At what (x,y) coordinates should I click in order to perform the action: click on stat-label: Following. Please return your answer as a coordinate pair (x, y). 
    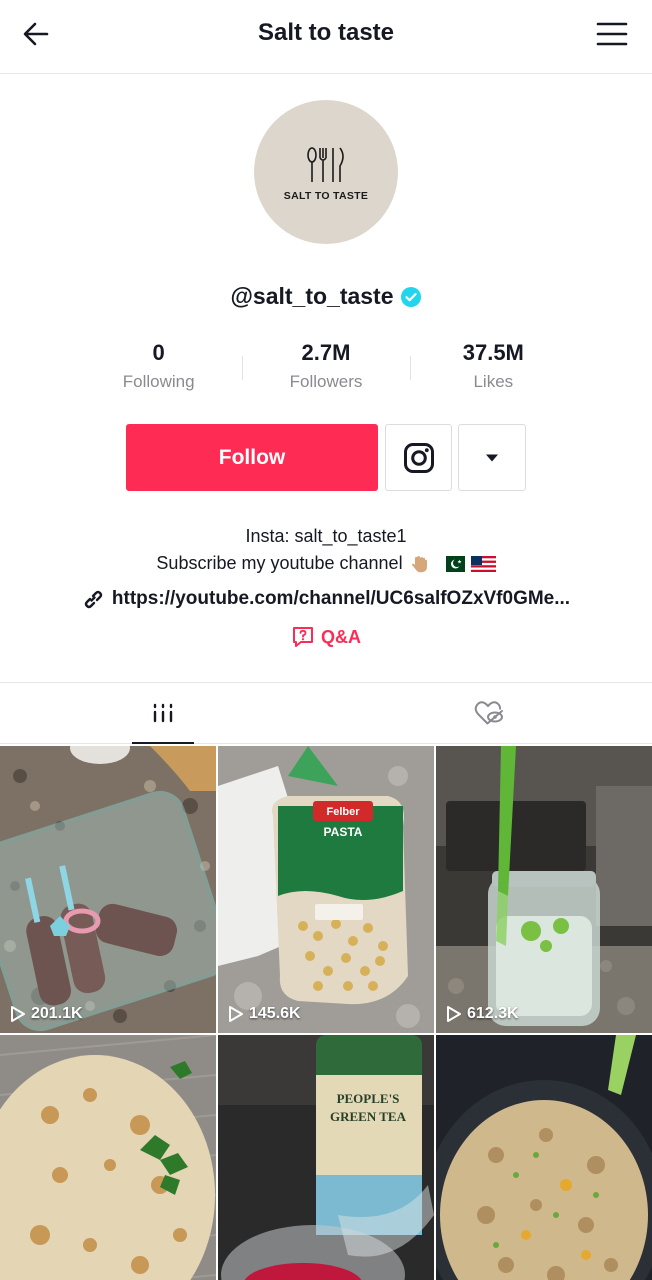
    Looking at the image, I should click on (158, 381).